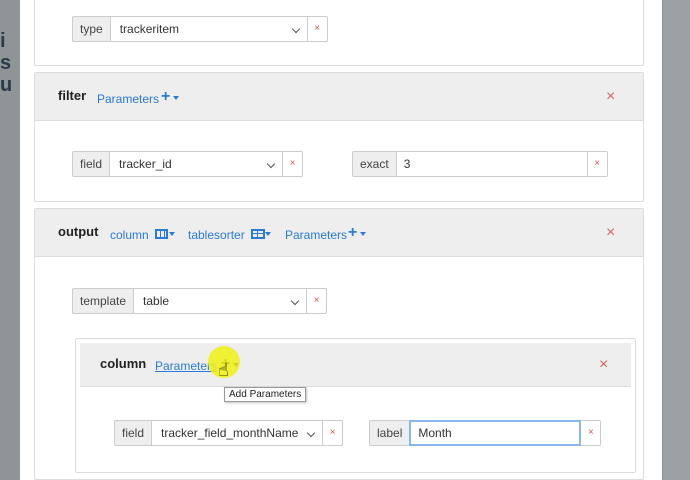  Describe the element at coordinates (676, 240) in the screenshot. I see `backdrop-strip` at that location.